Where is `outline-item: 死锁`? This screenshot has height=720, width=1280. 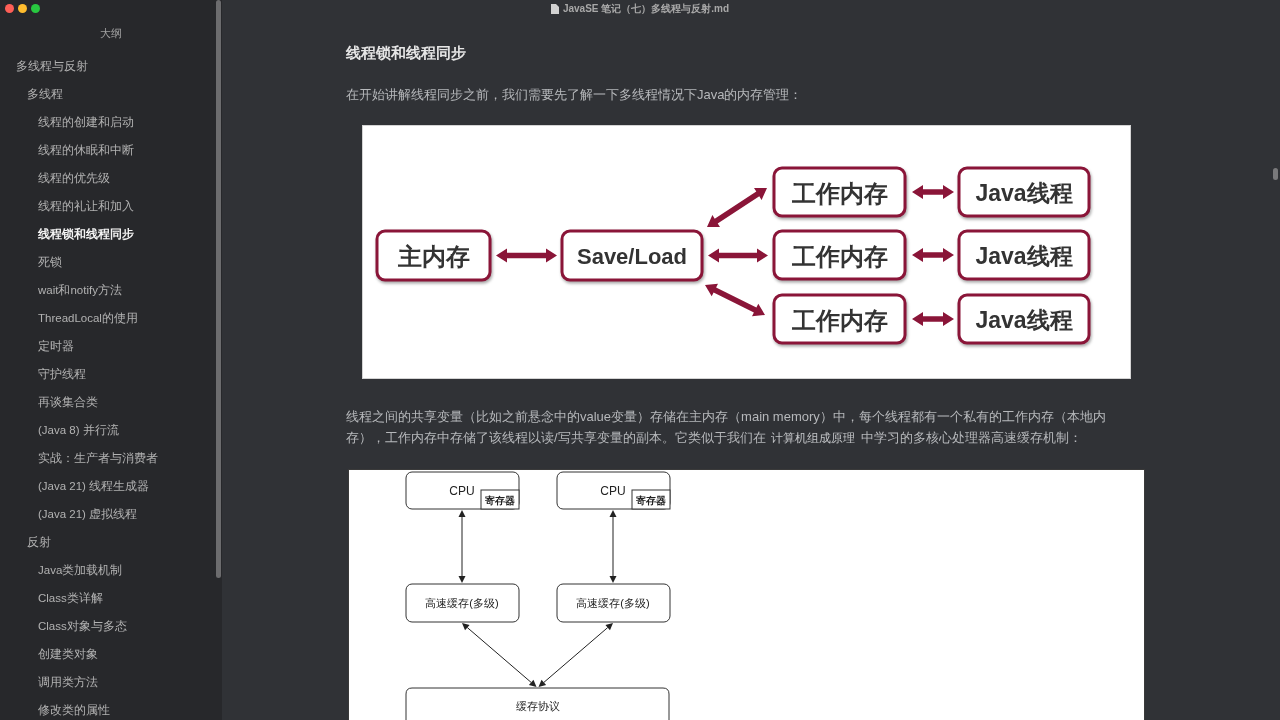
outline-item: 死锁 is located at coordinates (50, 262).